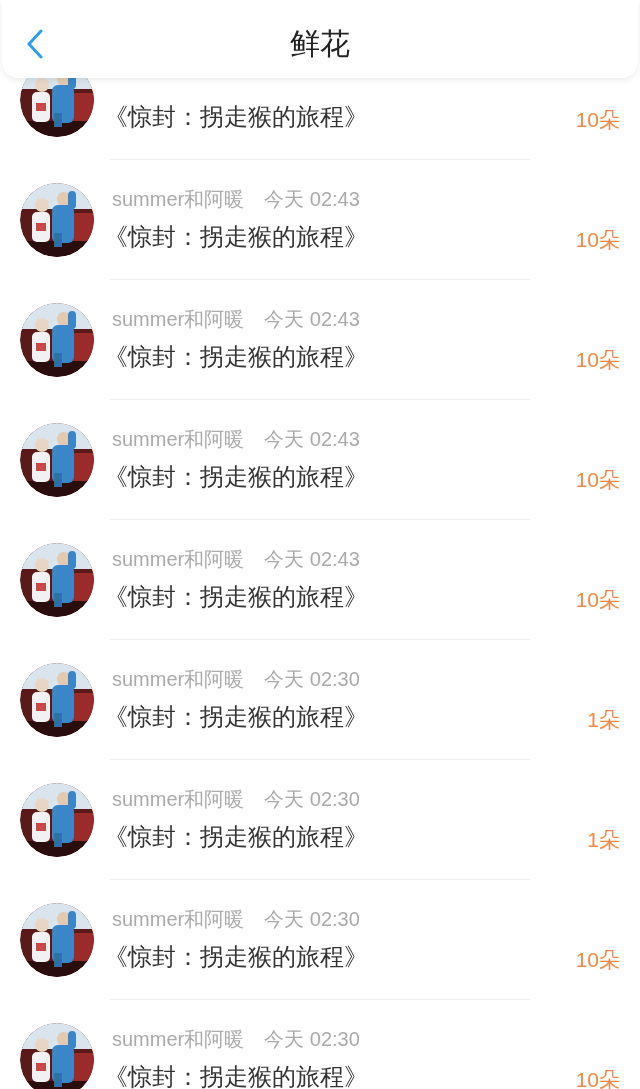 The height and width of the screenshot is (1089, 640). What do you see at coordinates (35, 44) in the screenshot?
I see `back-icon` at bounding box center [35, 44].